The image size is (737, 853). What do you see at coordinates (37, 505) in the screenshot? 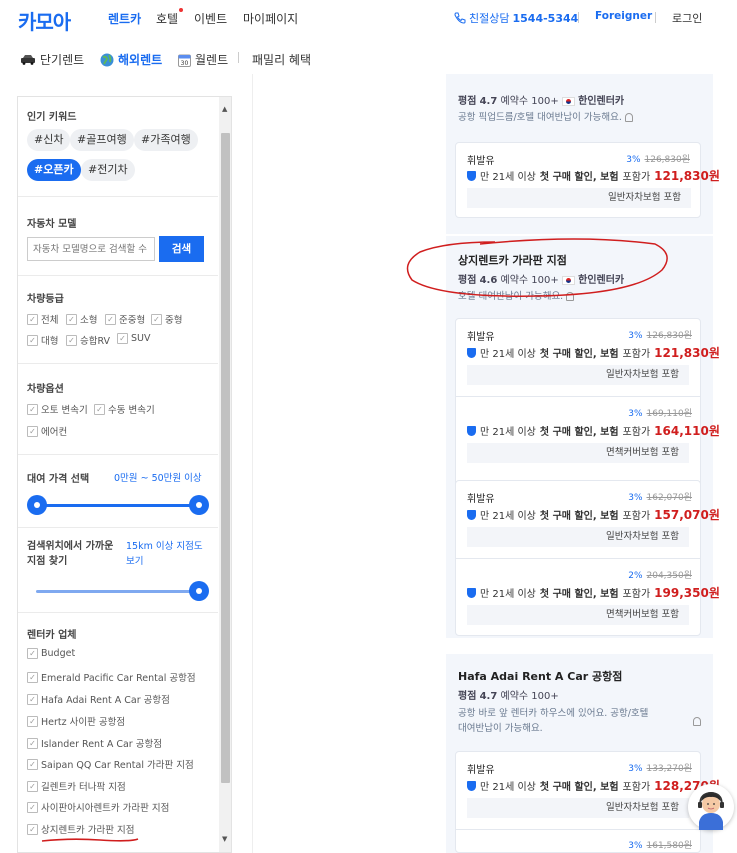
I see `price-min-handle` at bounding box center [37, 505].